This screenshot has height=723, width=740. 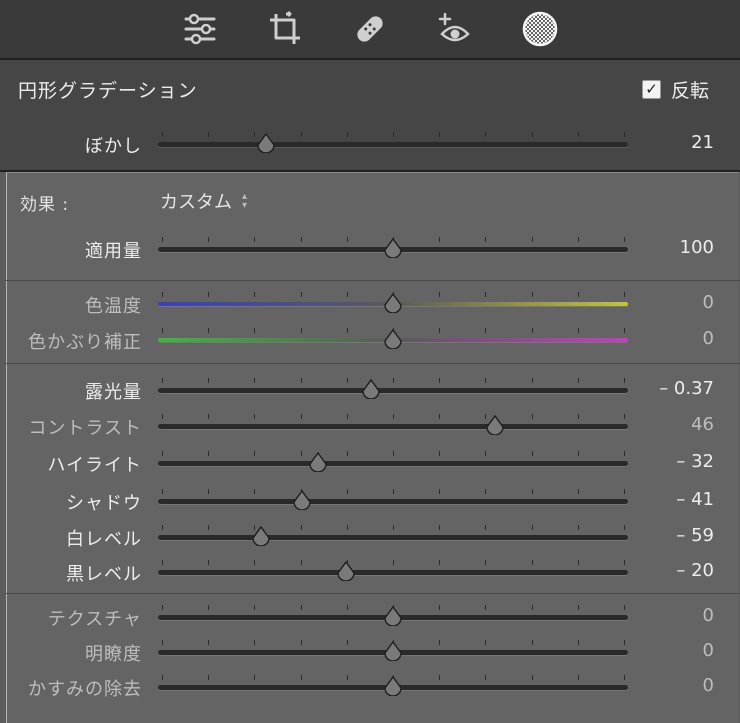 I want to click on panel-title: 円形グラデーション, so click(x=108, y=91).